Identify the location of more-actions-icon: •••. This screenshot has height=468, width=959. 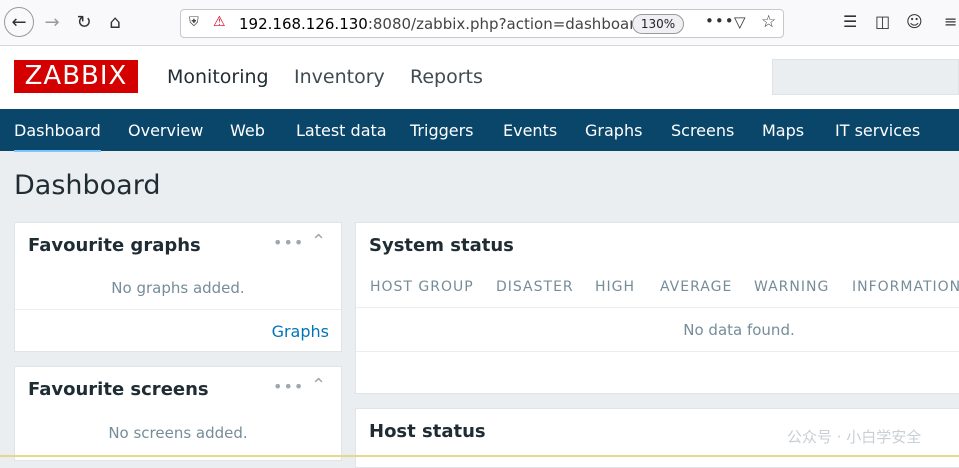
(720, 21).